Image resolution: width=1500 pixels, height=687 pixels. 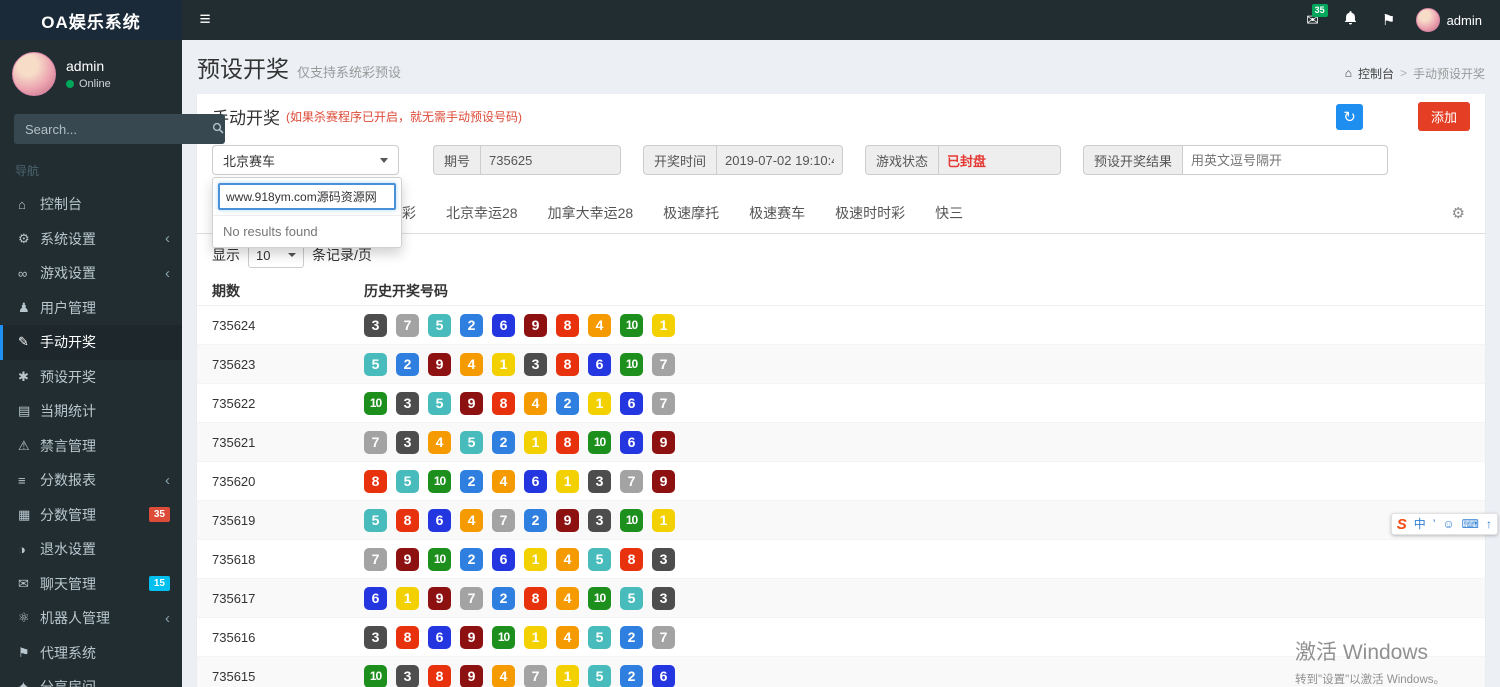 What do you see at coordinates (999, 160) in the screenshot?
I see `game-status-input` at bounding box center [999, 160].